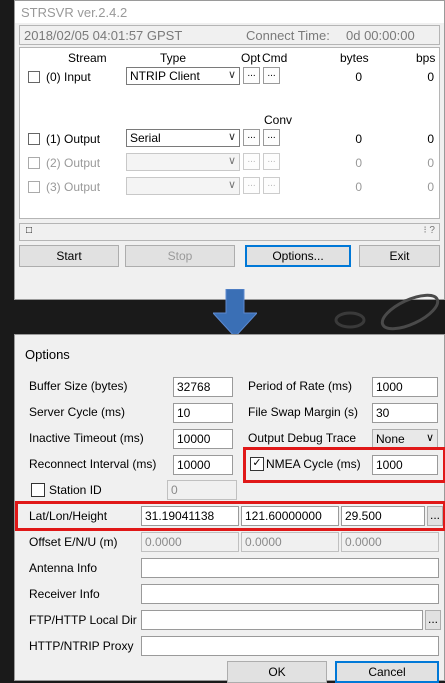 This screenshot has height=683, width=445. What do you see at coordinates (47, 354) in the screenshot?
I see `dialog-title: Options` at bounding box center [47, 354].